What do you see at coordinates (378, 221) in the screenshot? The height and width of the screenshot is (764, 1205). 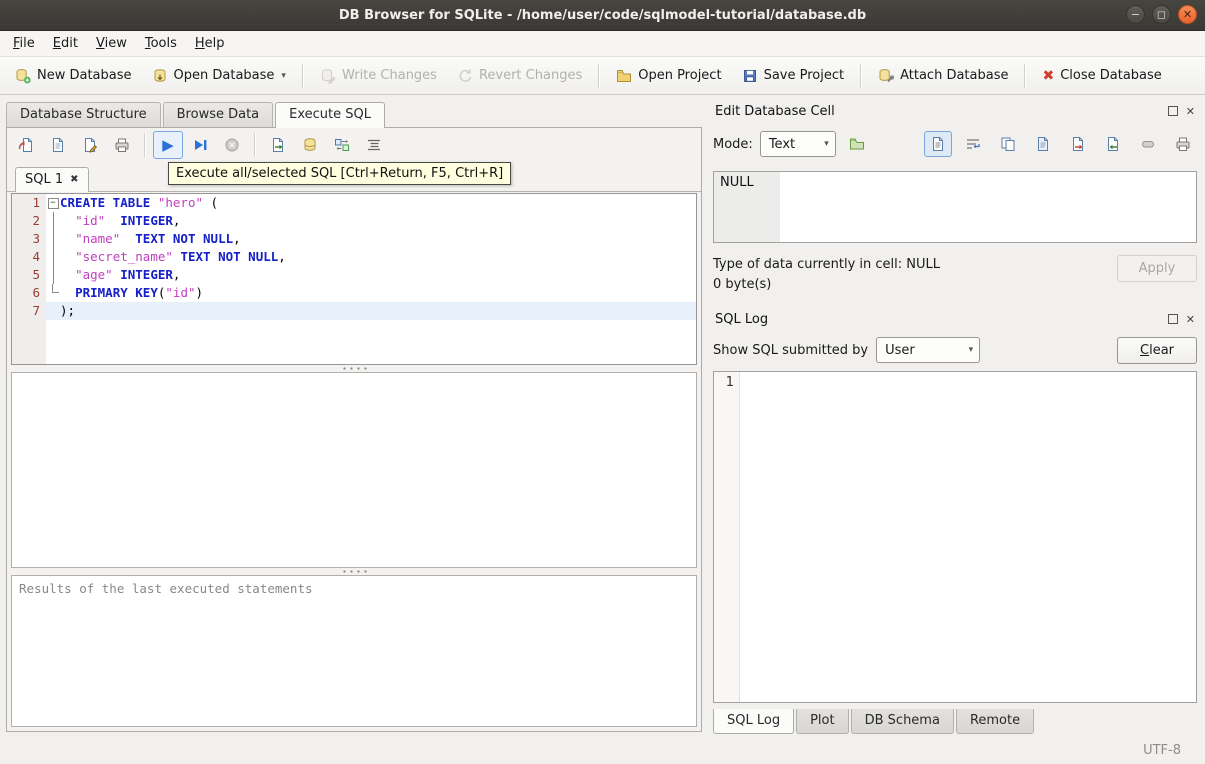 I see `code-line: "id" INTEGER,` at bounding box center [378, 221].